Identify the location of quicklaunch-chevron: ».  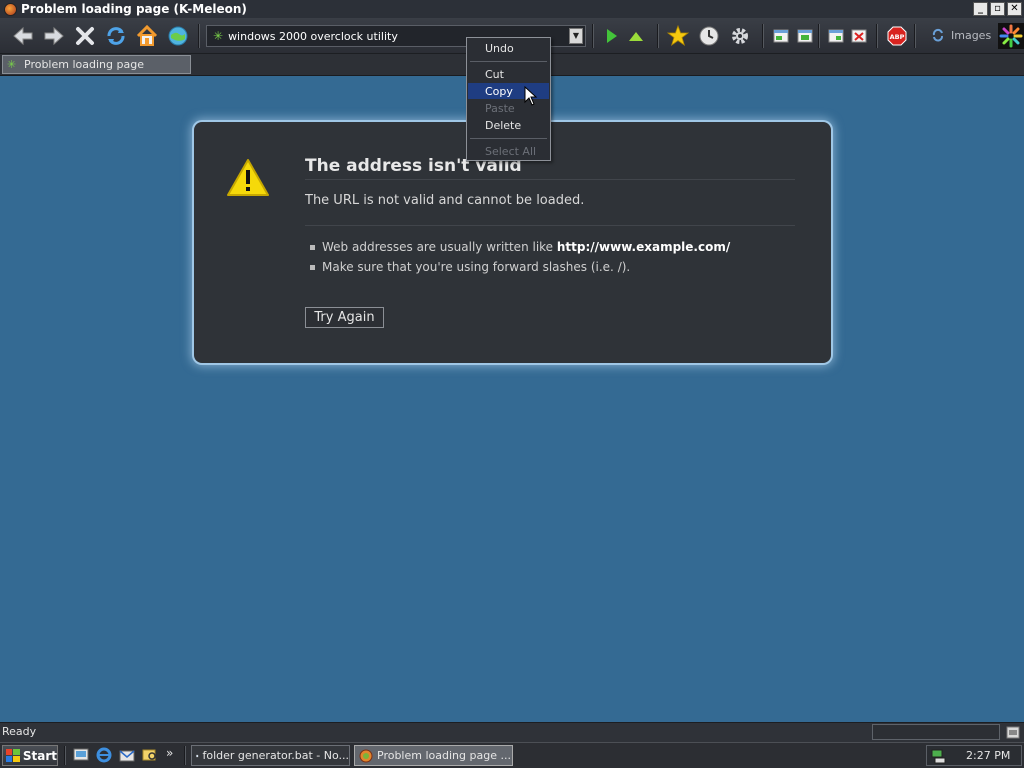
(169, 753).